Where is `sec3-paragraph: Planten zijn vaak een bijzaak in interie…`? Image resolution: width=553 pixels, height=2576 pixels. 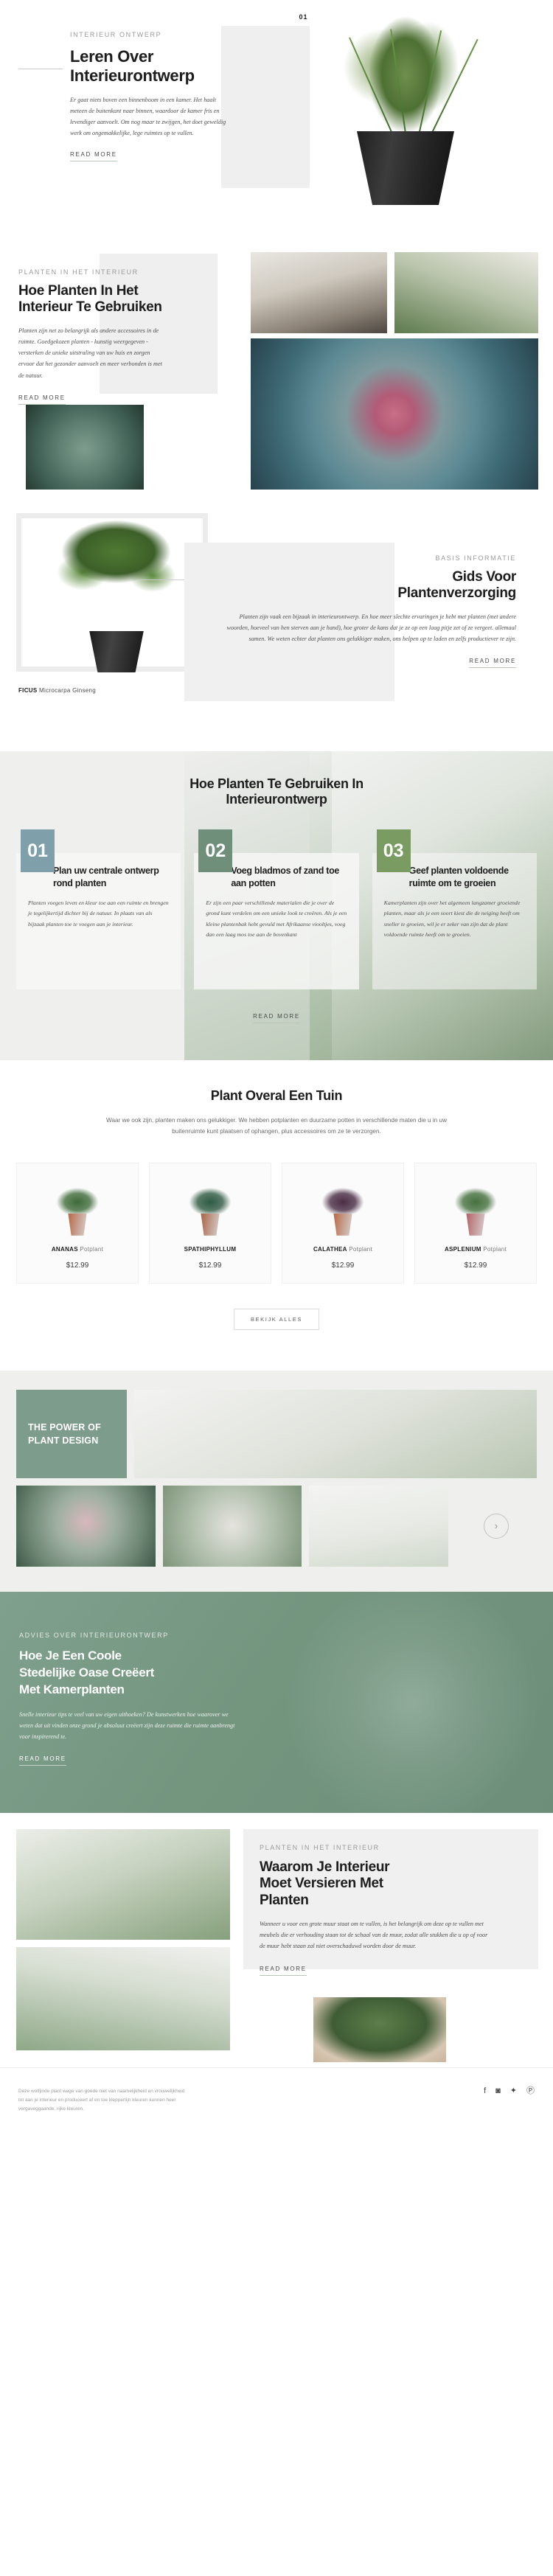
sec3-paragraph: Planten zijn vaak een bijzaak in interie… is located at coordinates (371, 628).